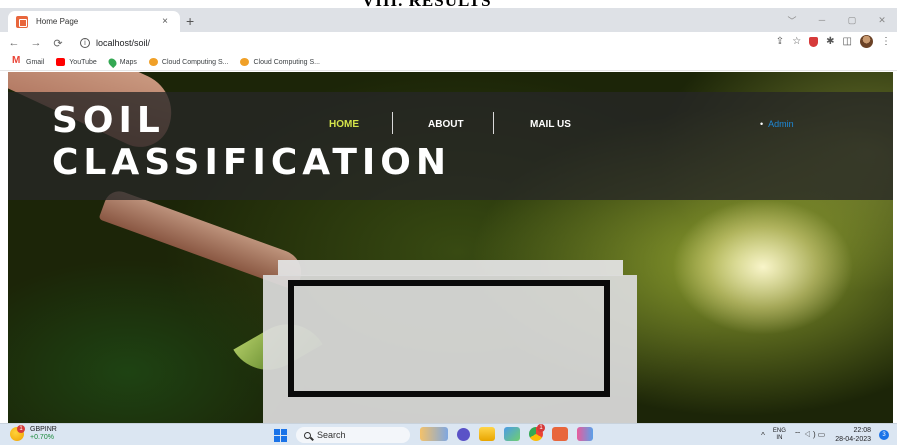 This screenshot has width=897, height=445. What do you see at coordinates (866, 41) in the screenshot?
I see `profile-avatar` at bounding box center [866, 41].